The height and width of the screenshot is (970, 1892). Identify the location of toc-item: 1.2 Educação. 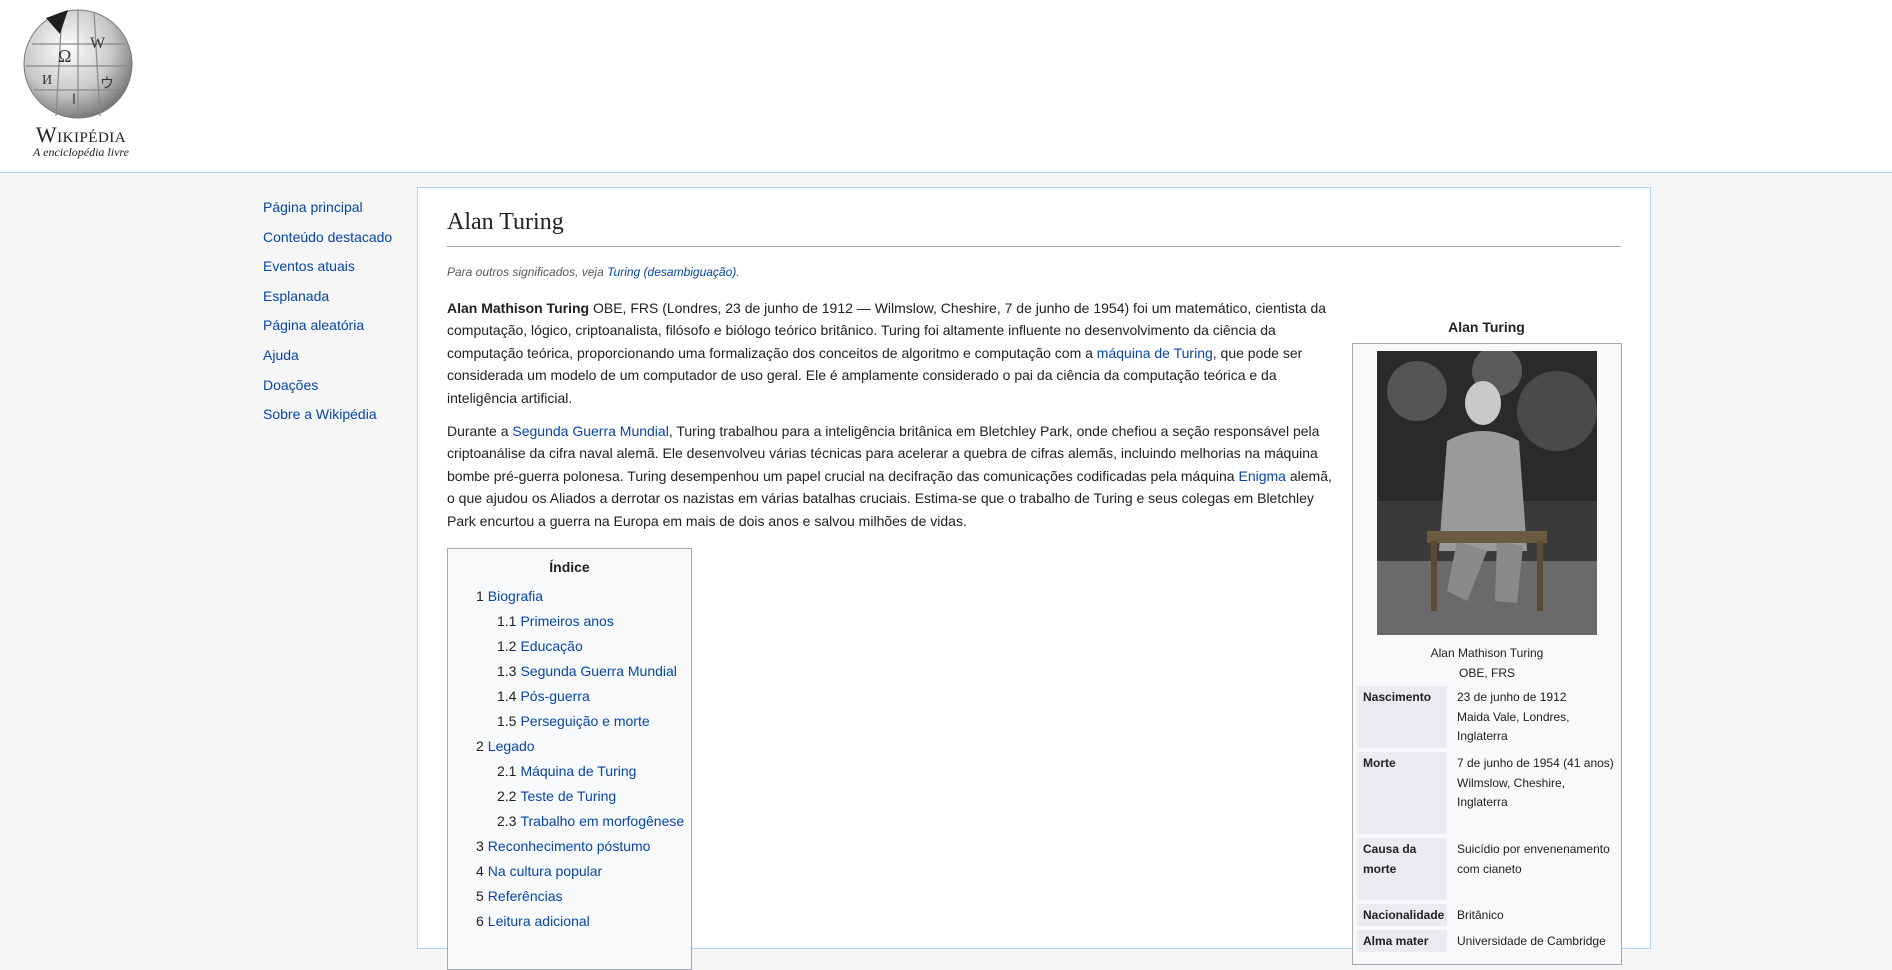
(590, 649).